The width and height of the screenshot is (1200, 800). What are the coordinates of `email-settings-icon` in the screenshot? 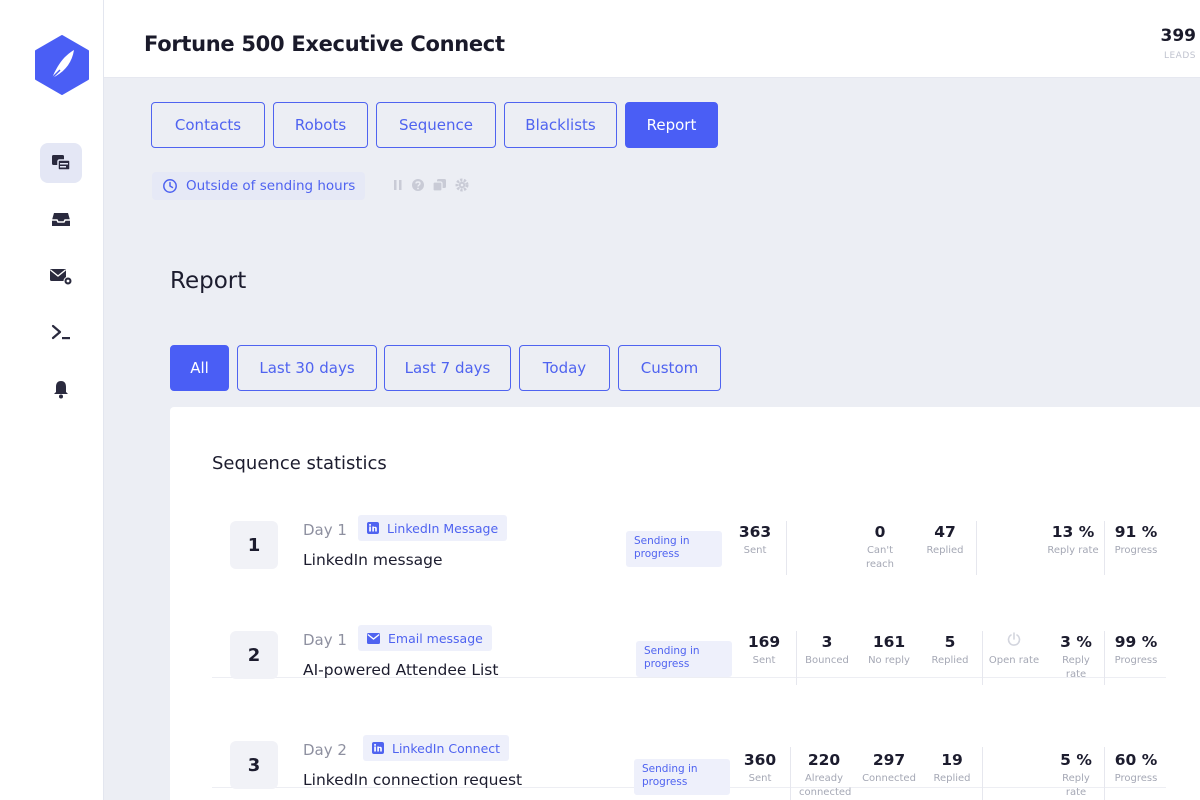 It's located at (61, 277).